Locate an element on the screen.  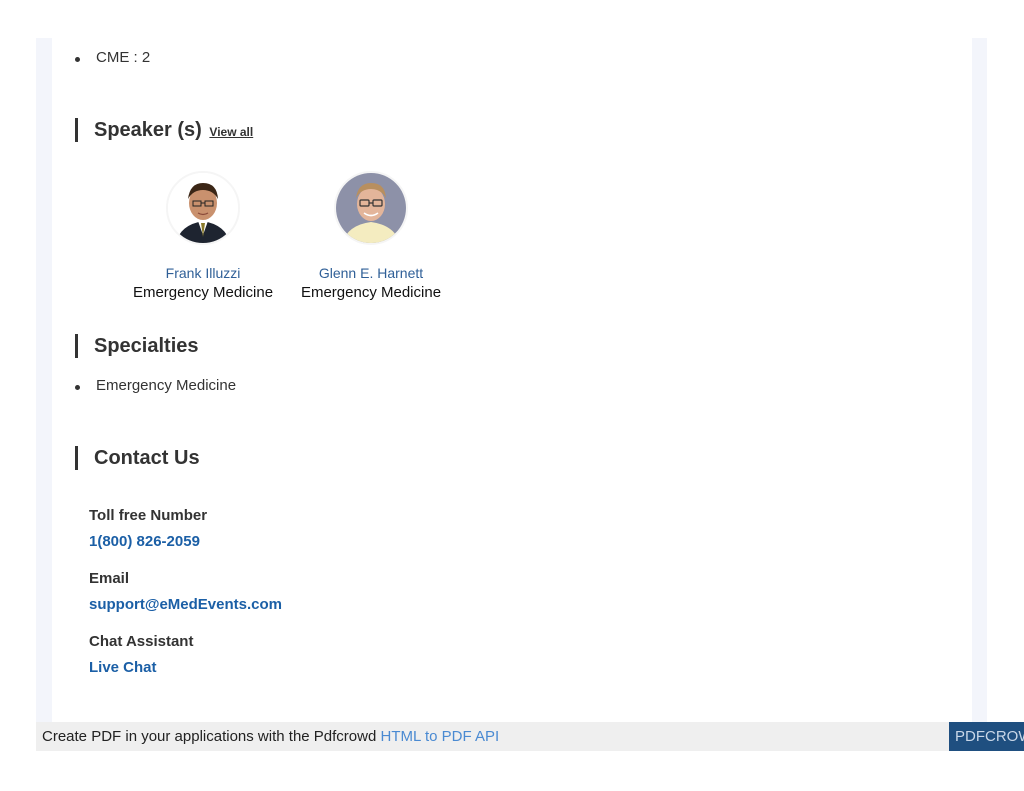
contact-heading: Contact Us is located at coordinates (137, 458).